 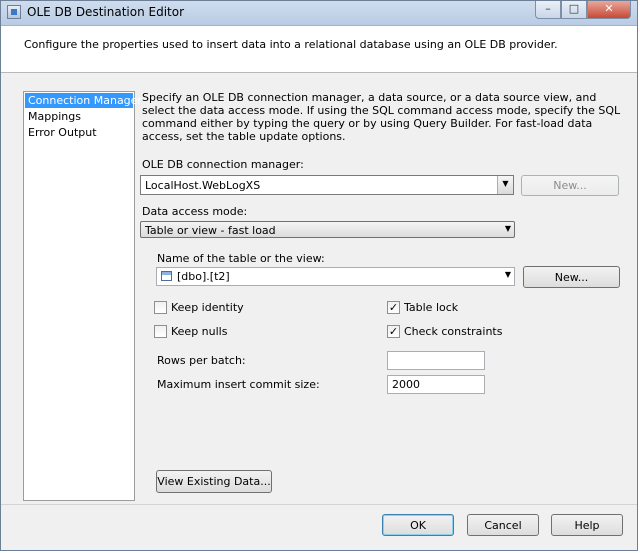 I want to click on ok-button: OK, so click(x=418, y=525).